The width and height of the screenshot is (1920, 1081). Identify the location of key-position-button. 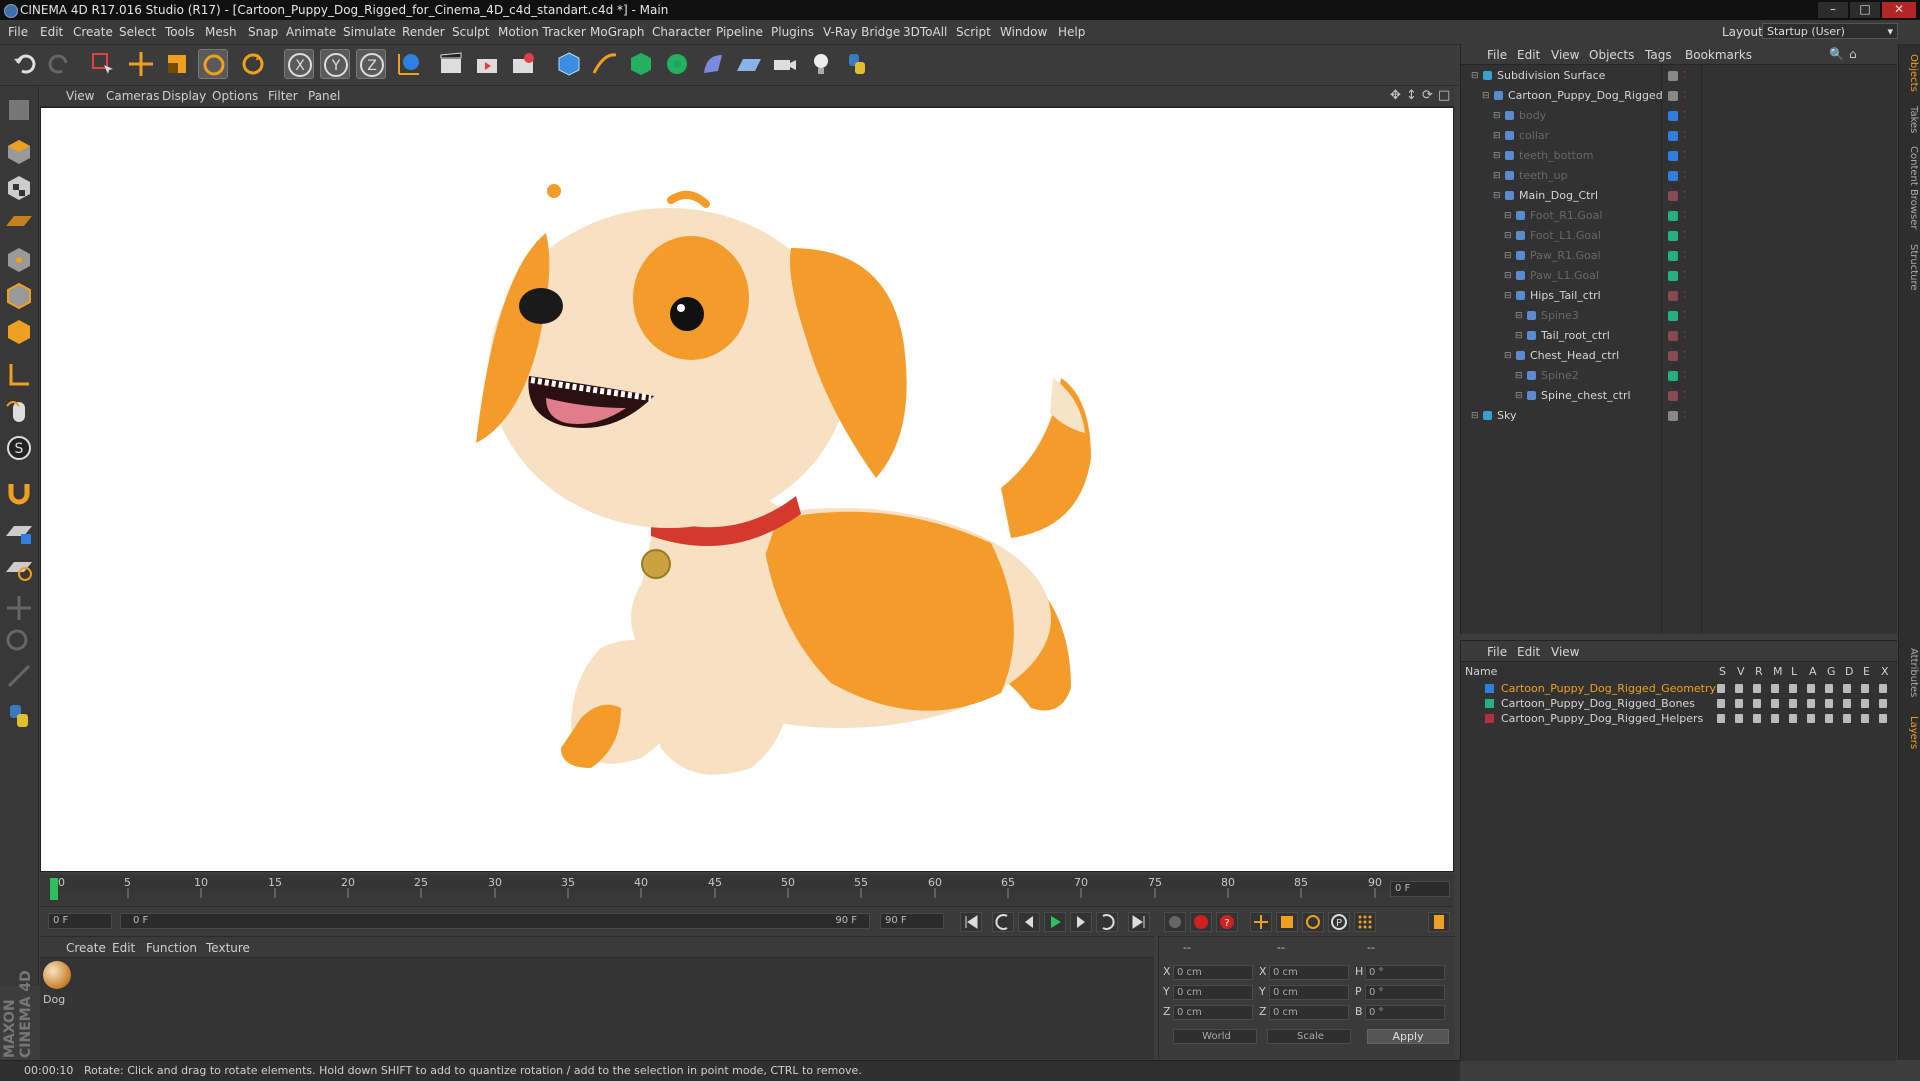
(1261, 922).